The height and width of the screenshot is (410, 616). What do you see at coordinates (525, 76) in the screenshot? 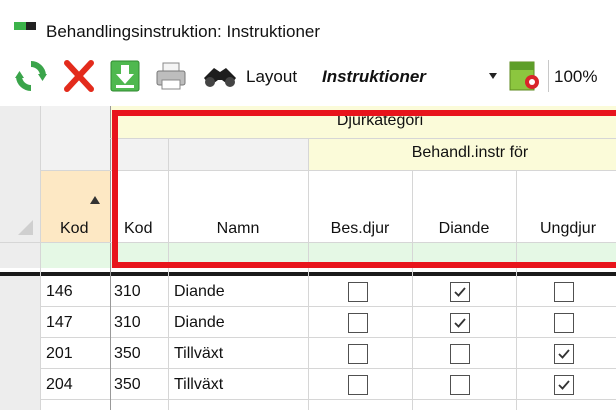
I see `layout-settings-icon` at bounding box center [525, 76].